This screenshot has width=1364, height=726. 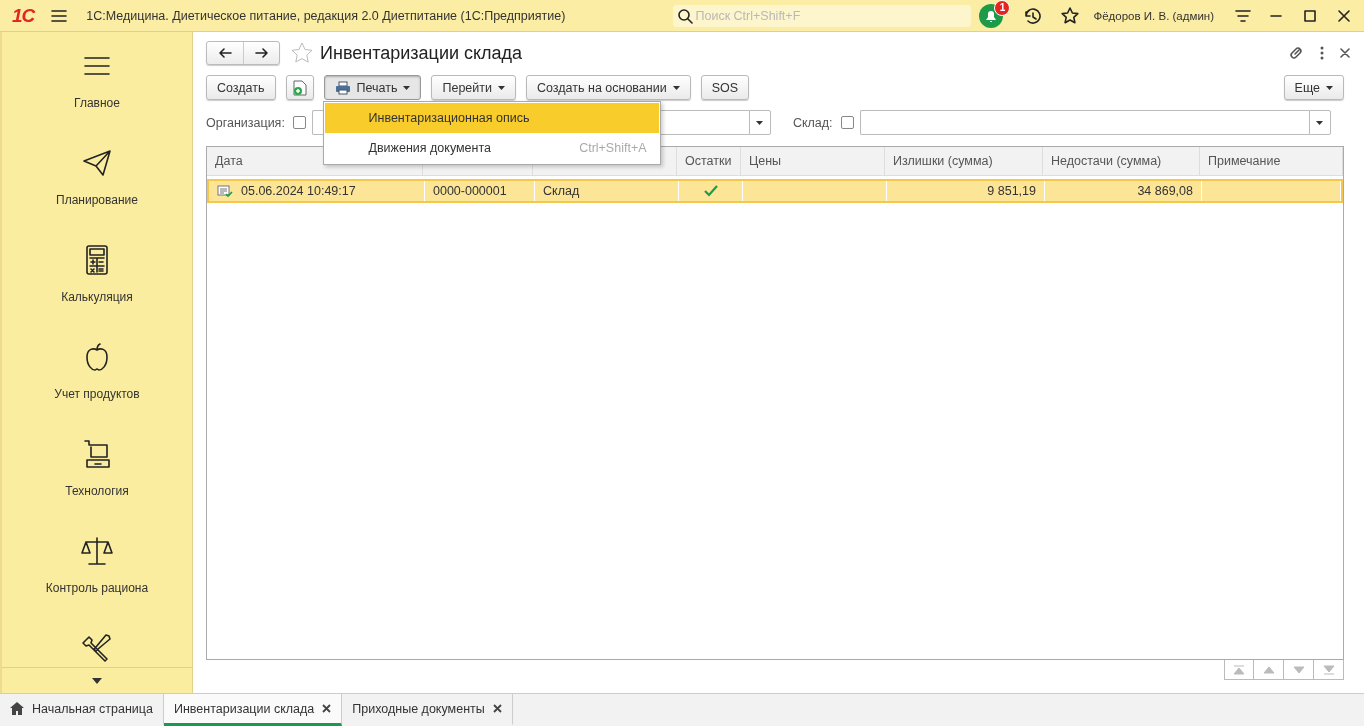 What do you see at coordinates (765, 161) in the screenshot?
I see `column-header: Цены` at bounding box center [765, 161].